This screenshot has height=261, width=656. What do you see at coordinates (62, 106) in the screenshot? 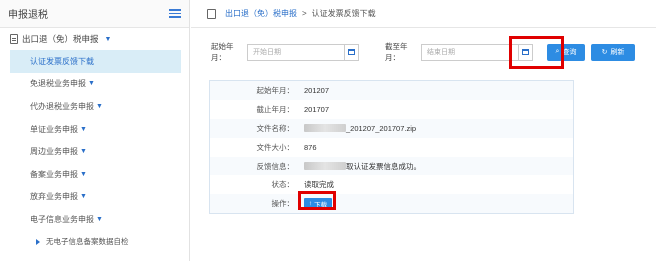
I see `sidebar-item-label: 代办退税业务申报` at bounding box center [62, 106].